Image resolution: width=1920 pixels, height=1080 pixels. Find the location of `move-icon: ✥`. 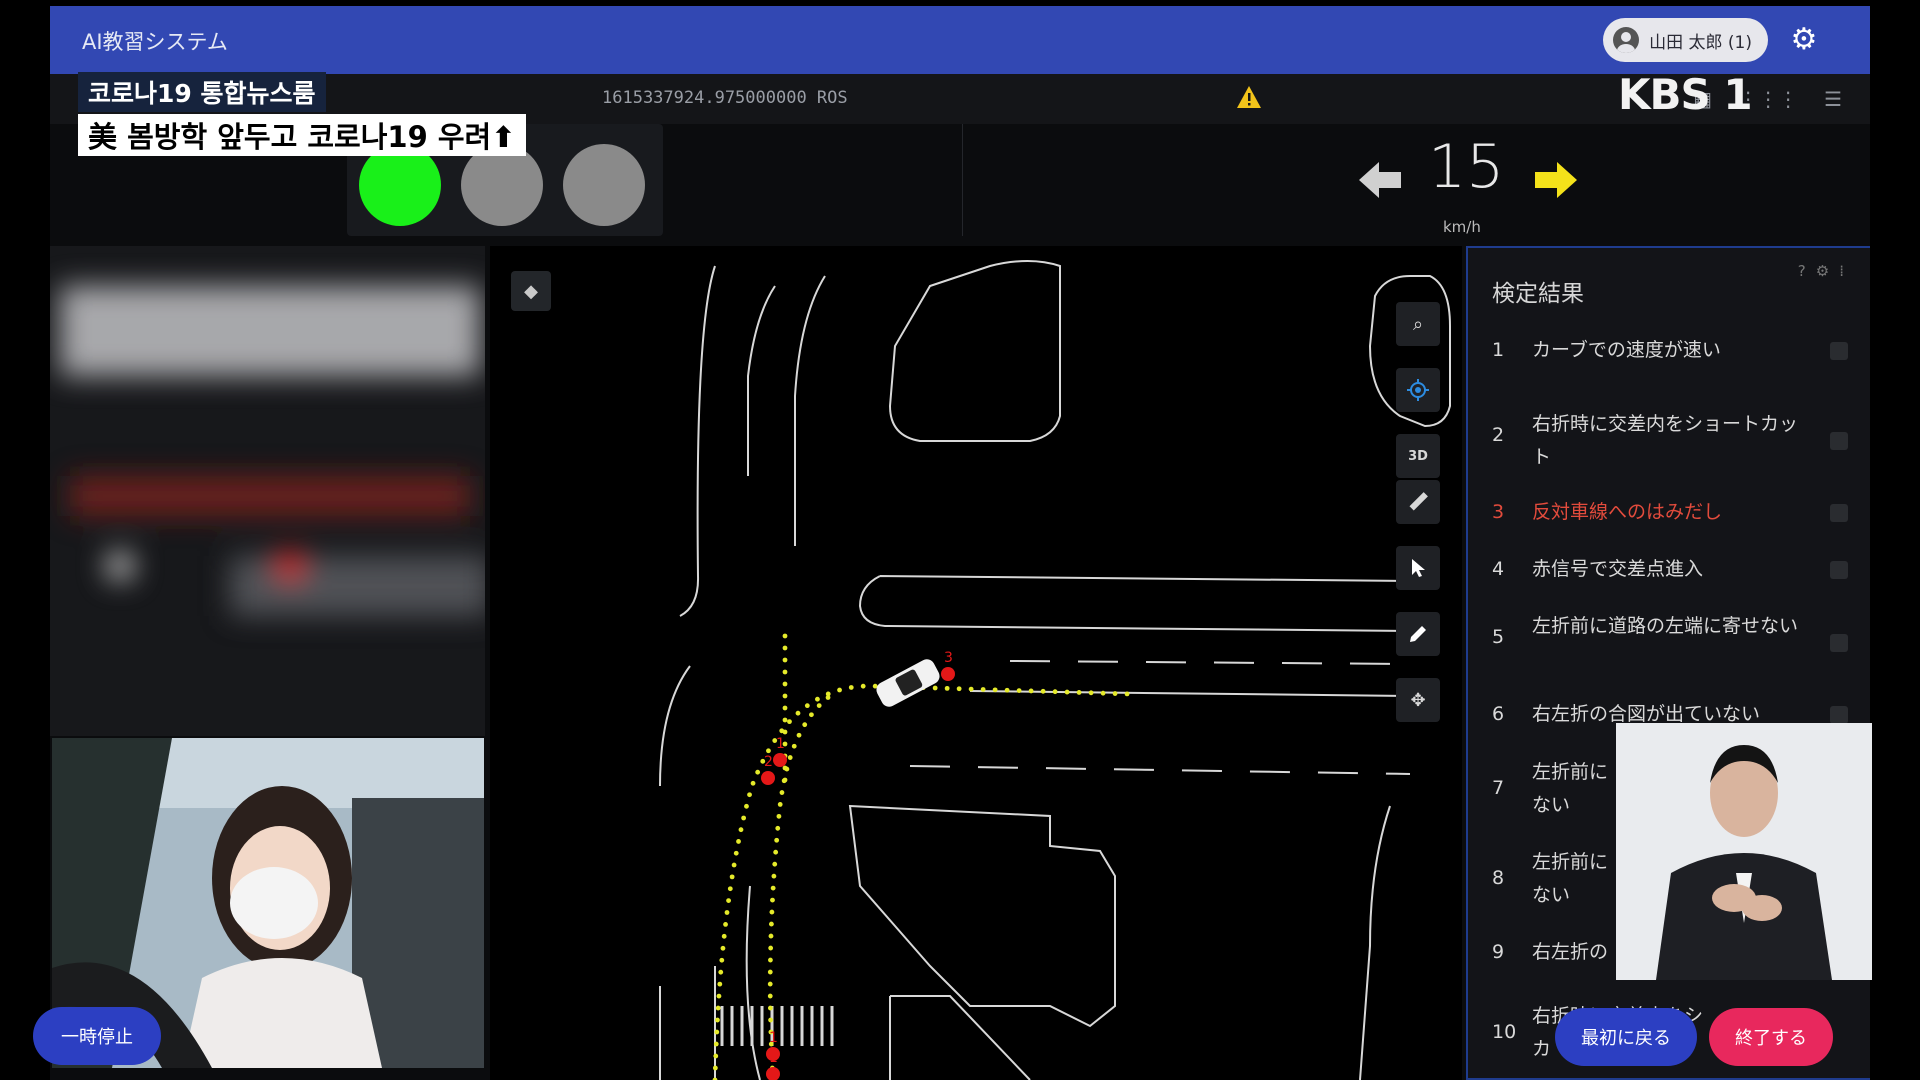

move-icon: ✥ is located at coordinates (1418, 700).